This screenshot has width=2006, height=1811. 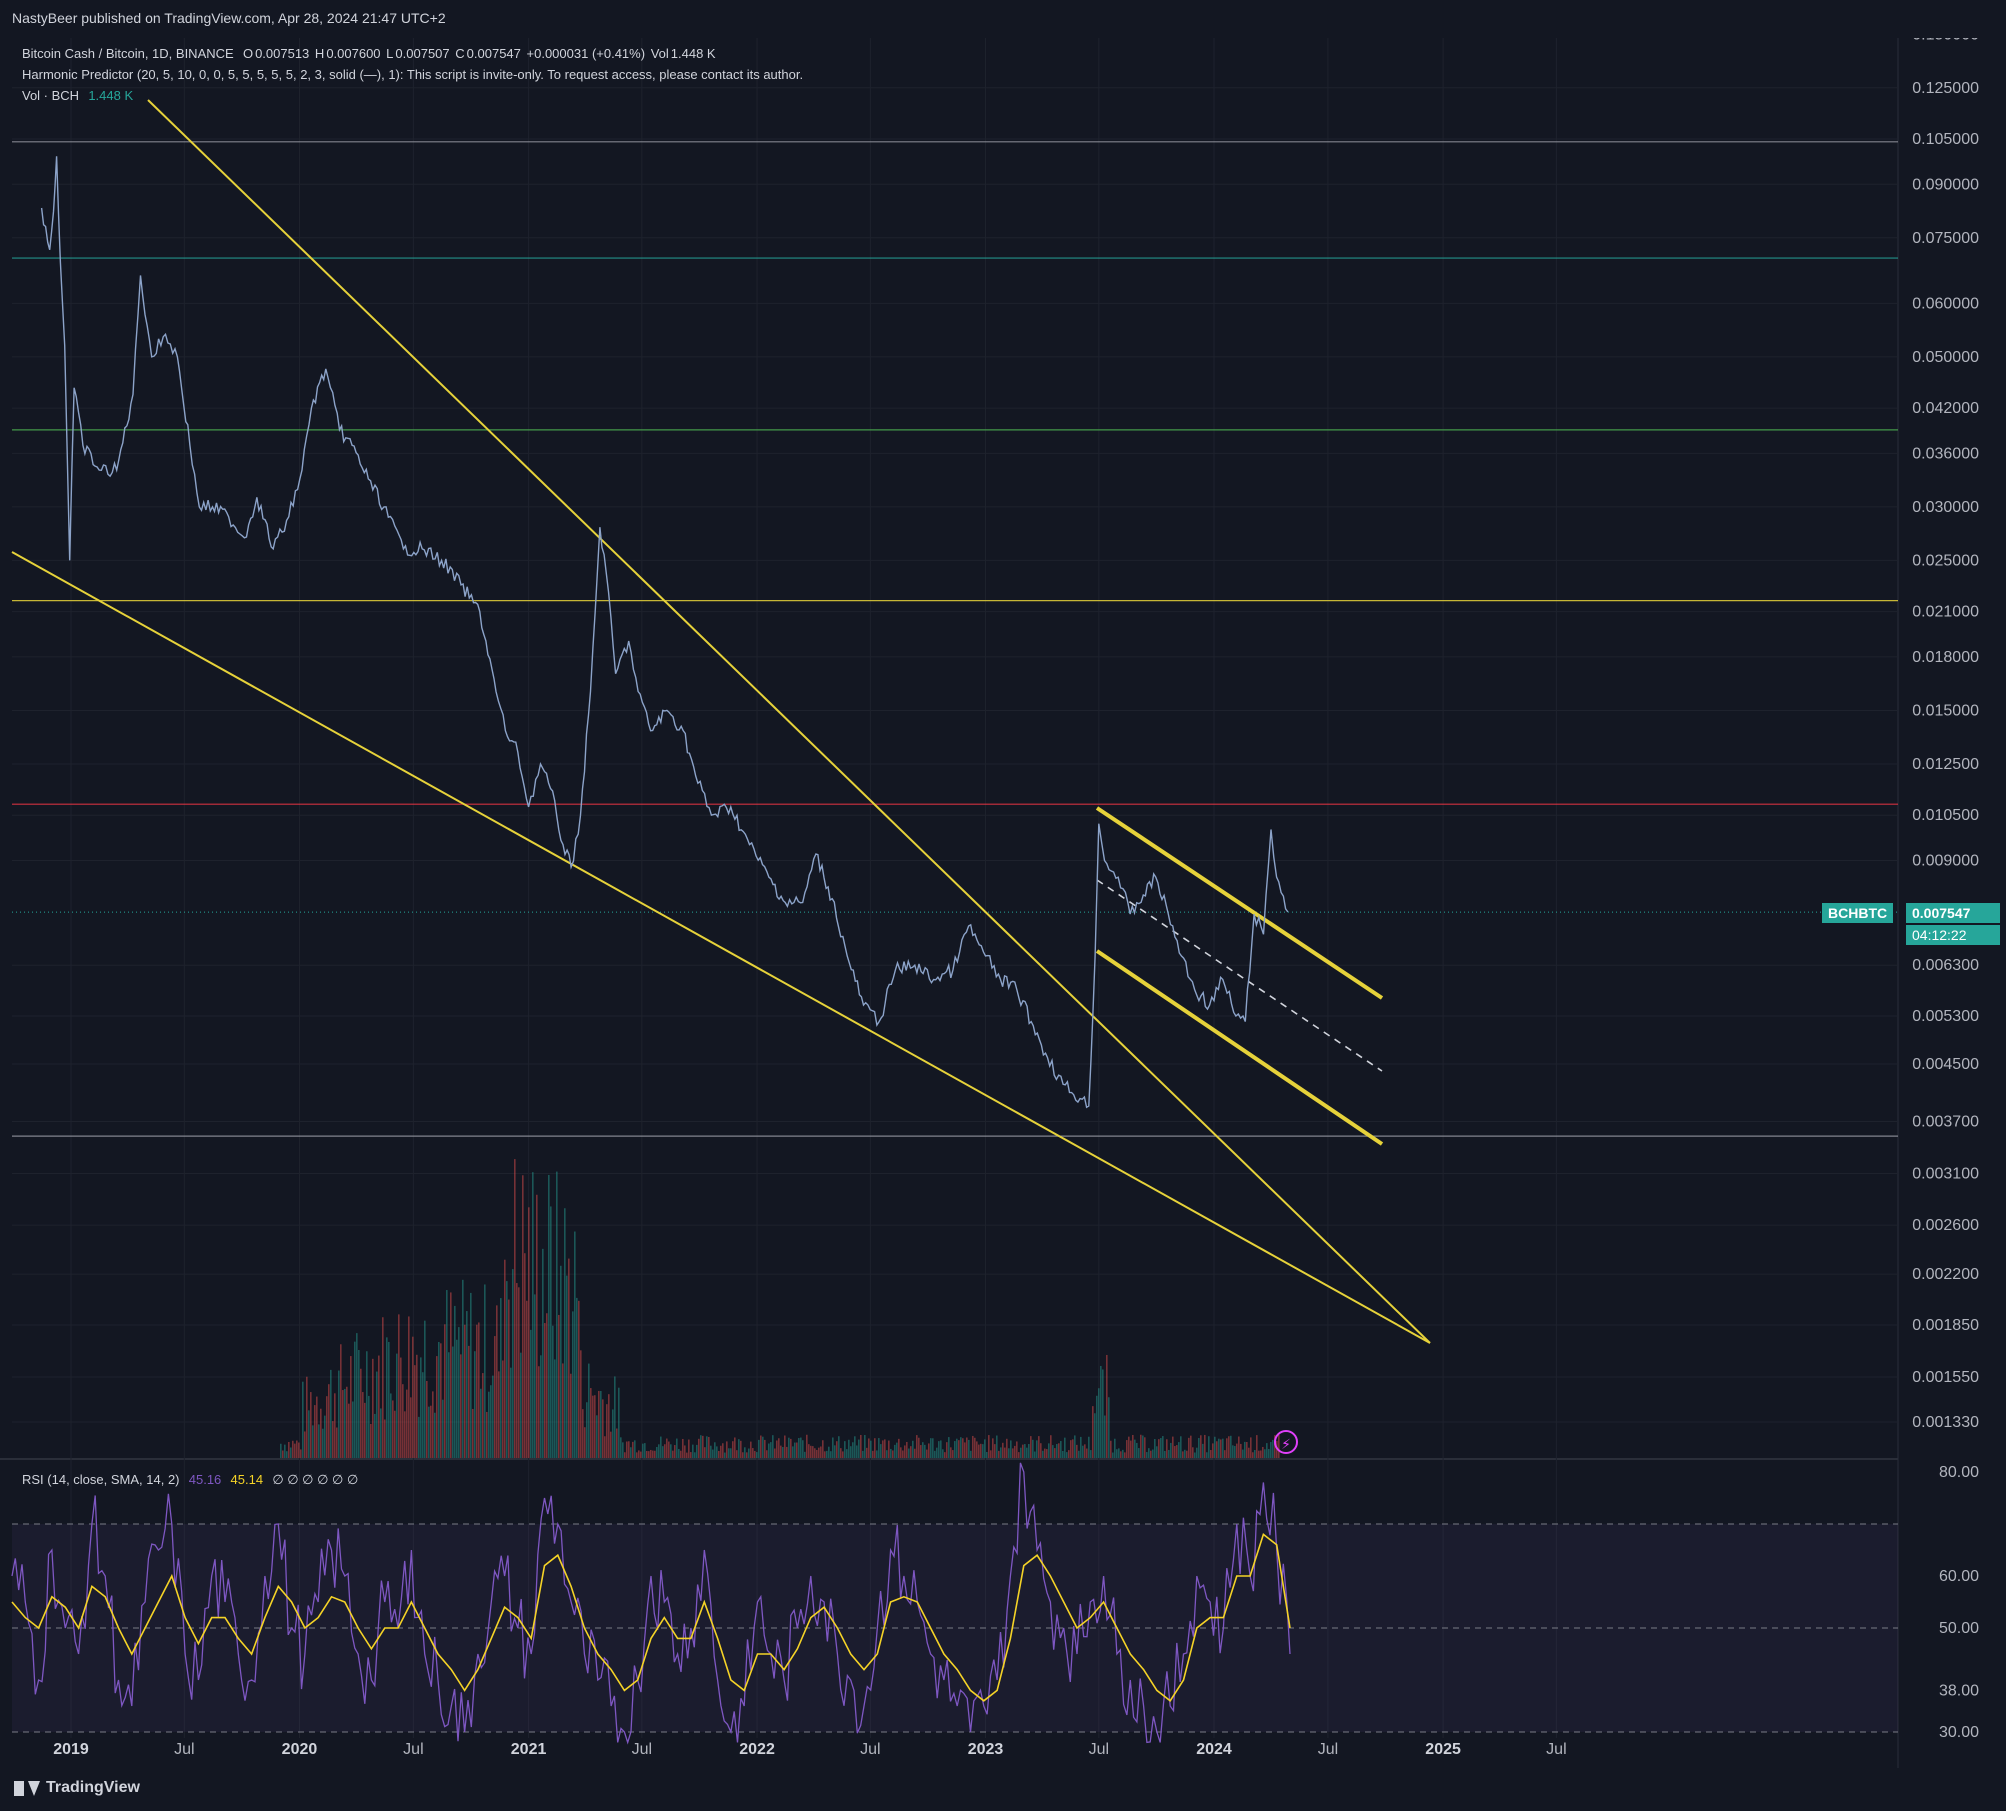 I want to click on rsi-tick-label: 50.00, so click(x=1959, y=1628).